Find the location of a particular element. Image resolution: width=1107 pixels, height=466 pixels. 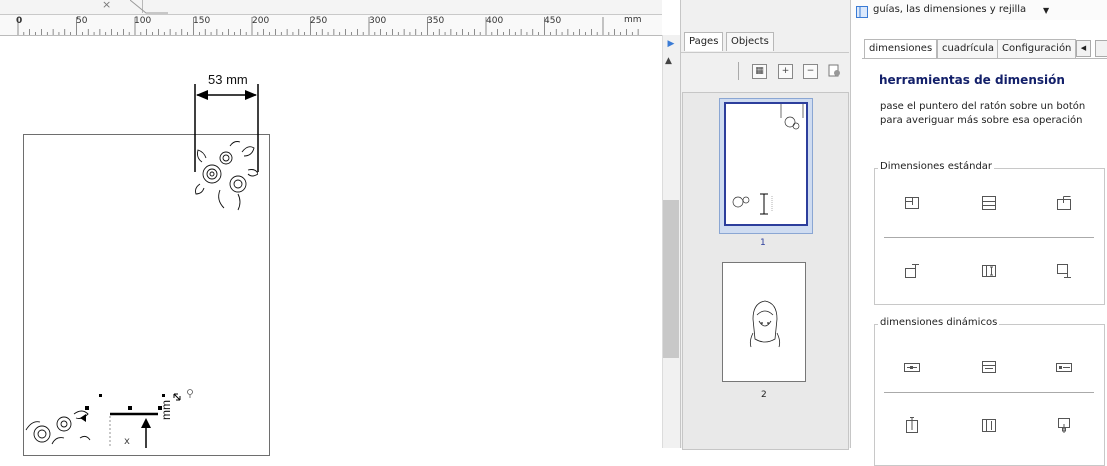

docker-title: guías, las dimensiones y rejilla is located at coordinates (949, 9).